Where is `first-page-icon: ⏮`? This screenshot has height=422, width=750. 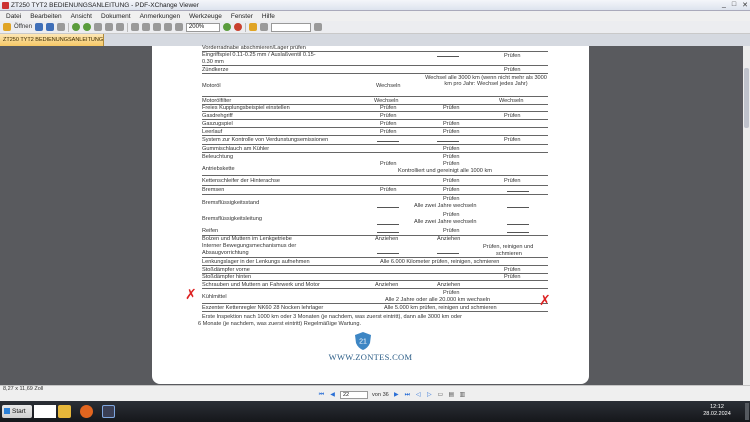
first-page-icon: ⏮ is located at coordinates (321, 395).